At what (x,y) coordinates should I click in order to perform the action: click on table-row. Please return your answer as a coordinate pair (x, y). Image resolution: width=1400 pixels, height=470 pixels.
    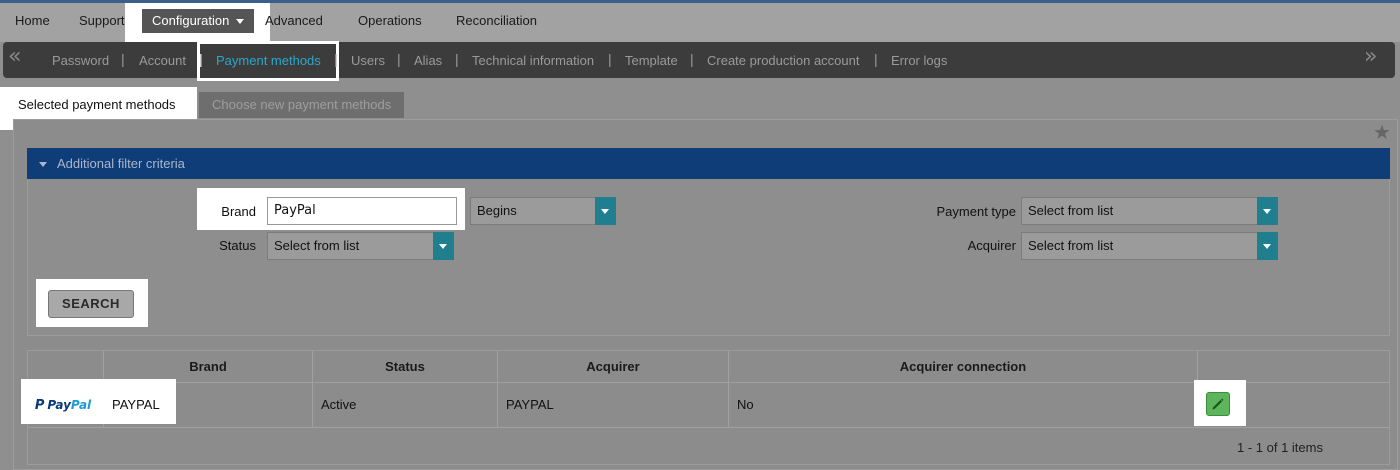
    Looking at the image, I should click on (708, 405).